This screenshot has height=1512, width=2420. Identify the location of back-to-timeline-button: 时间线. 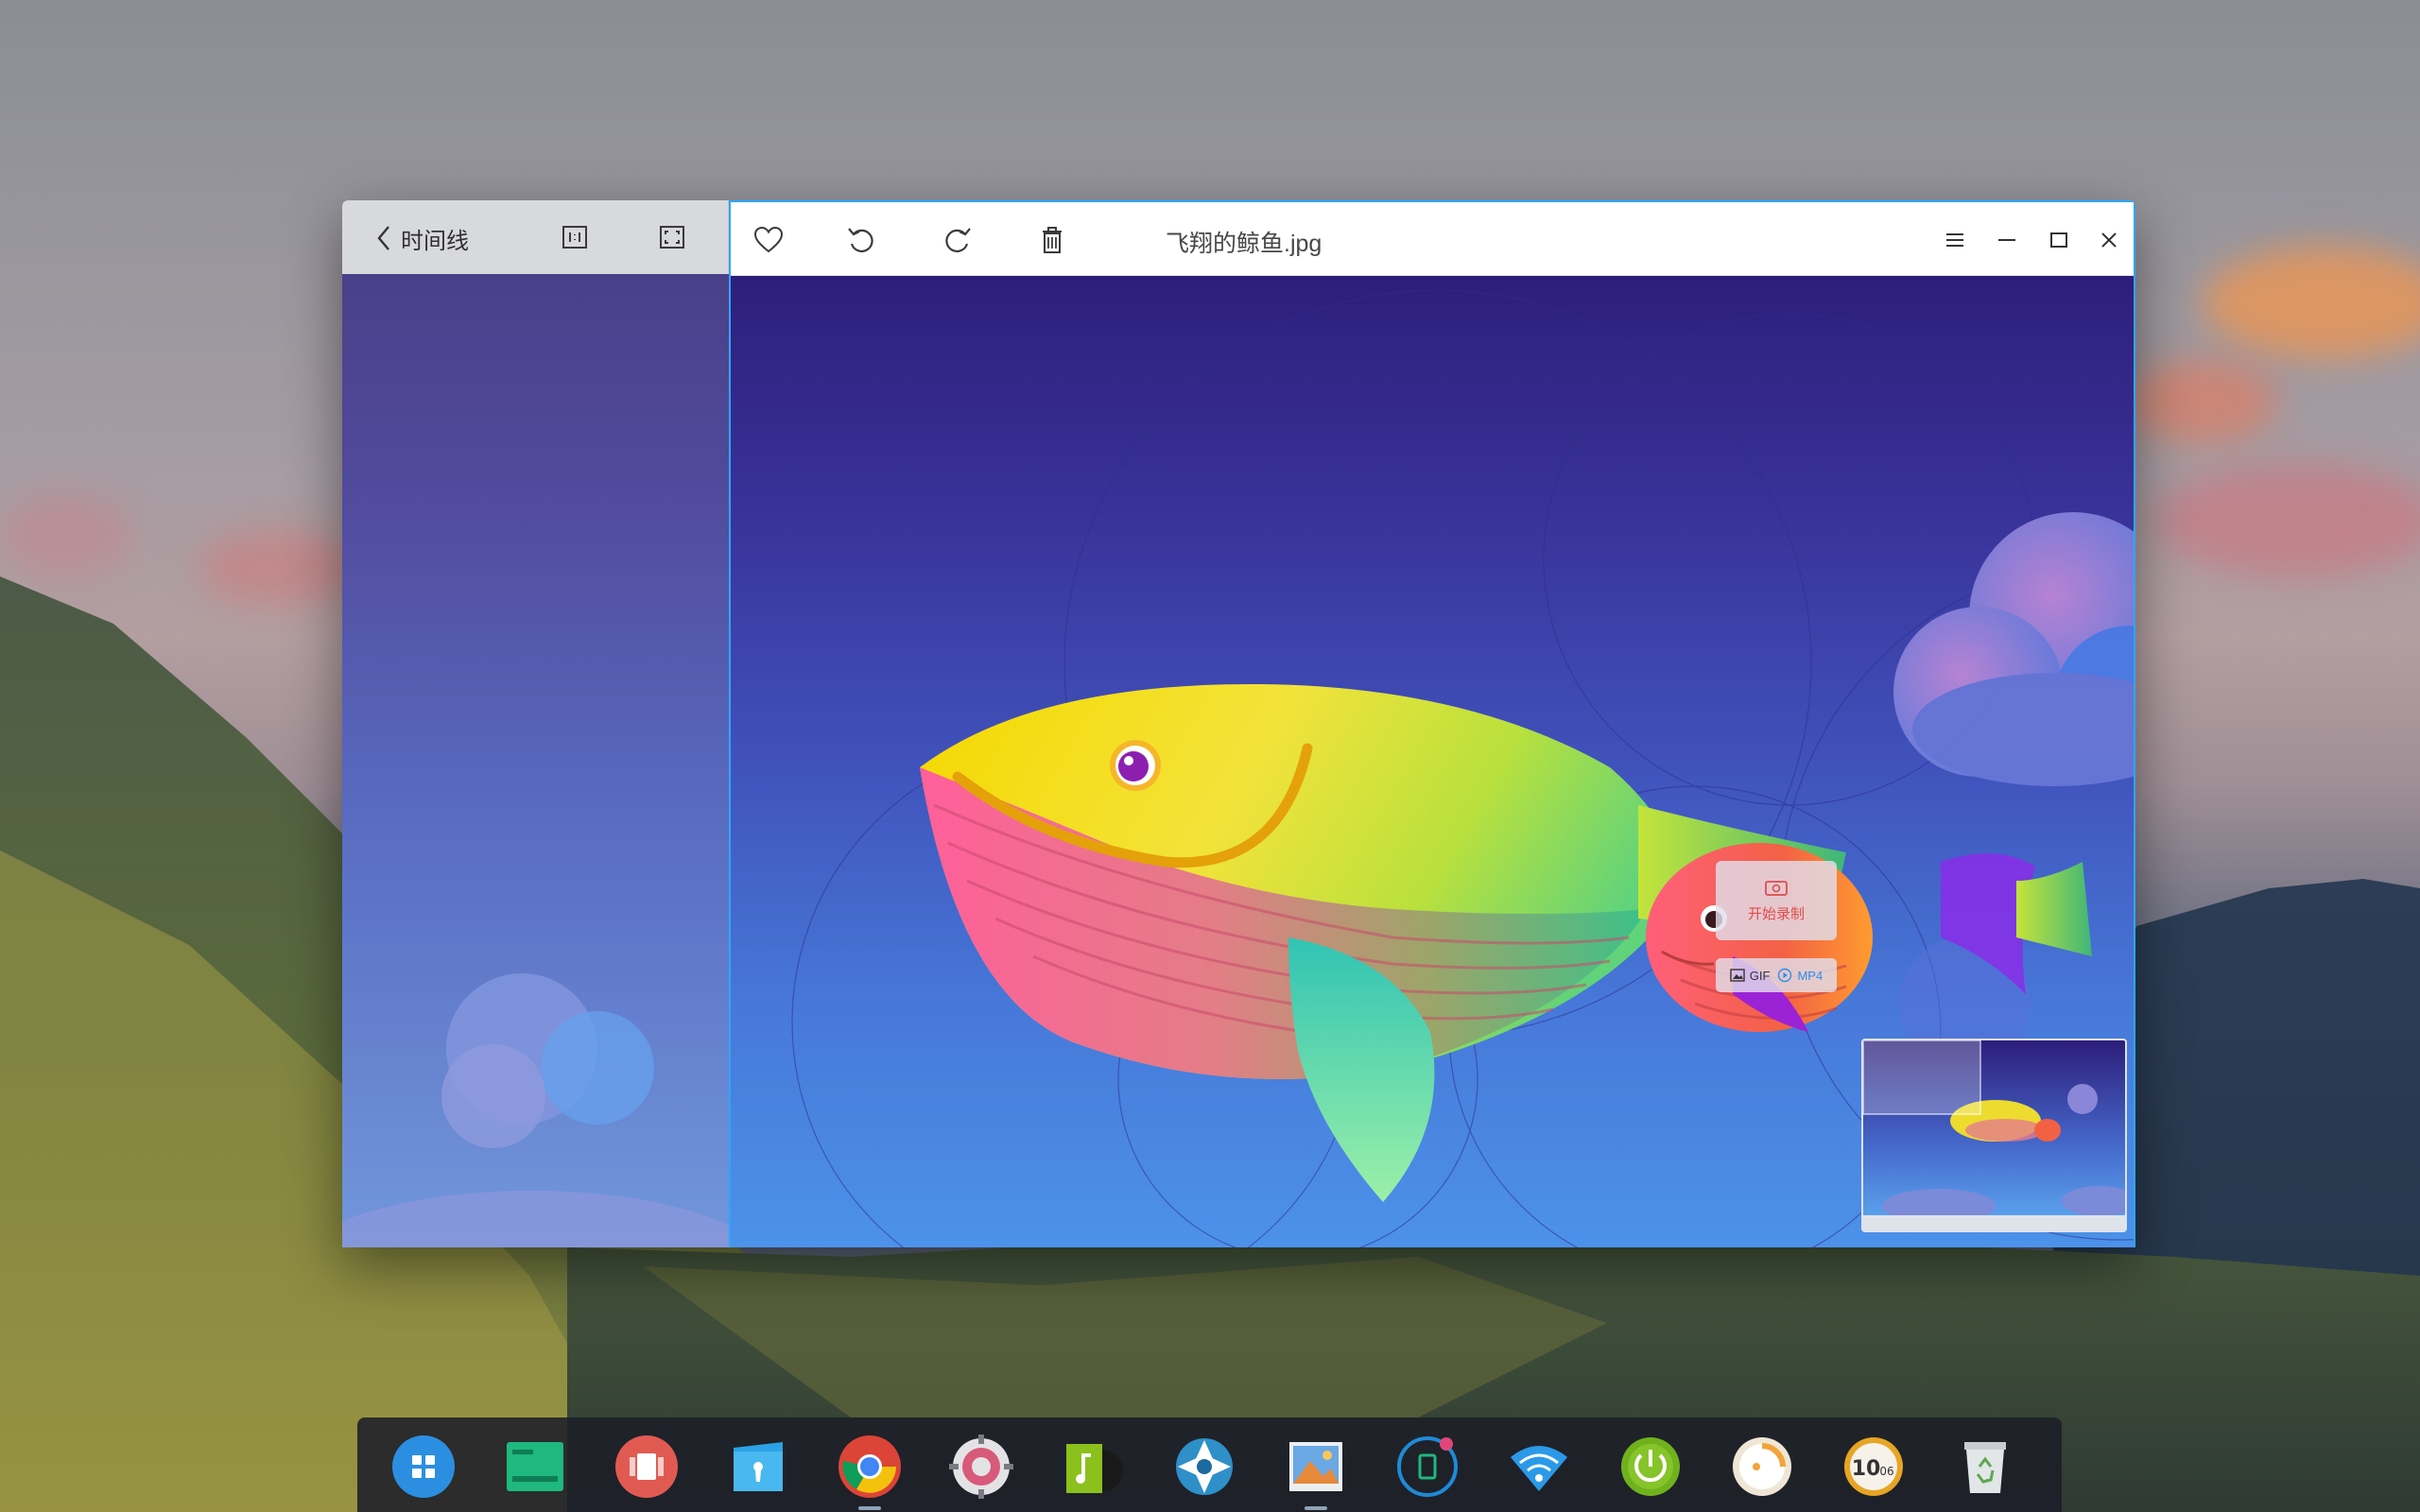
(421, 238).